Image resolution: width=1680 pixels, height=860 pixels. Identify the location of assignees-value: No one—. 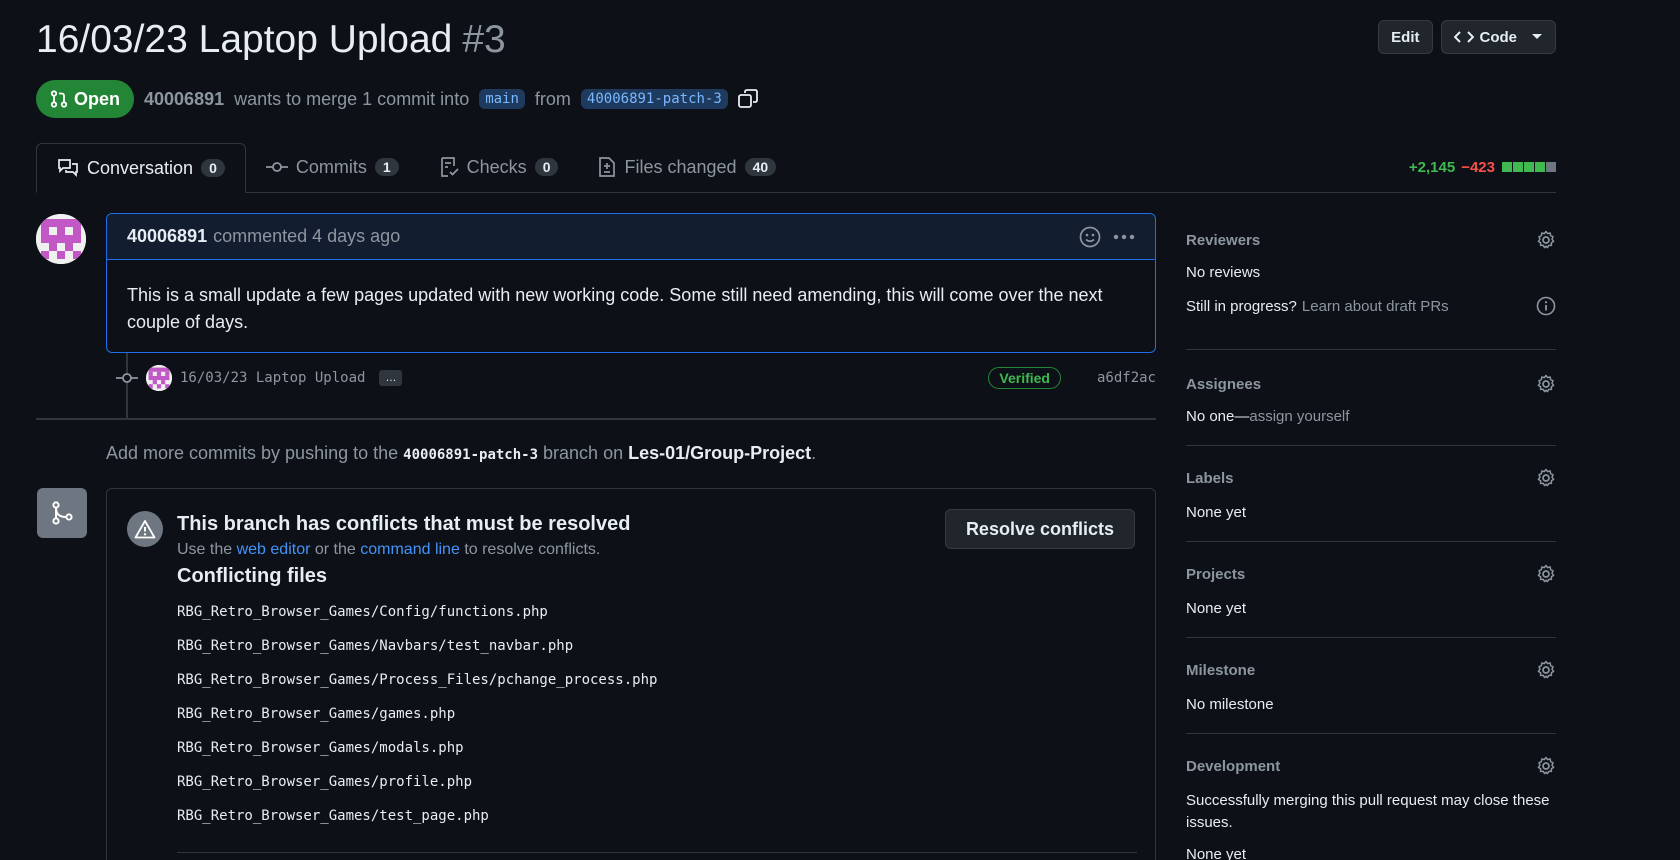
(1218, 416).